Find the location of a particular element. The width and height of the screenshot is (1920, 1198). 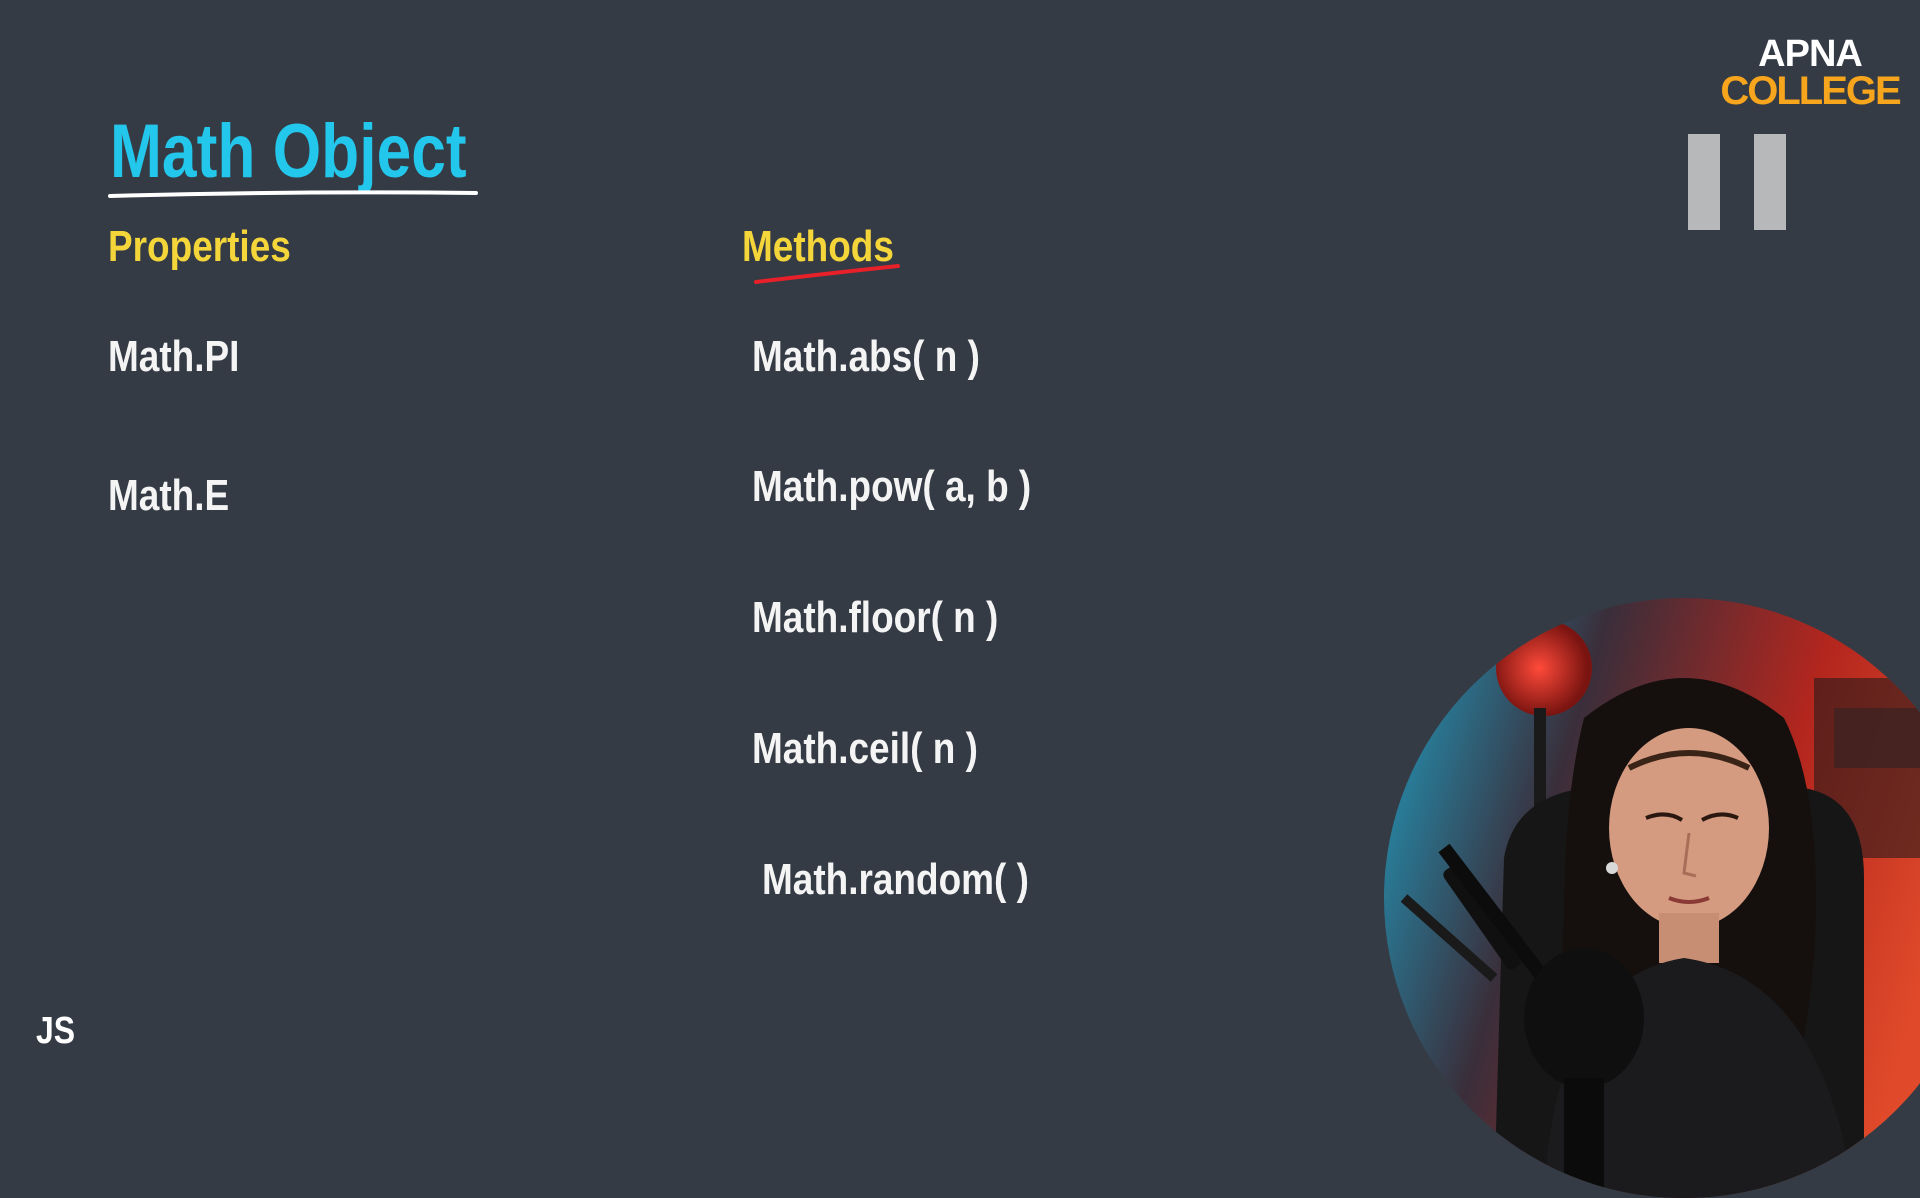

property-item-e: Math.E is located at coordinates (169, 495).